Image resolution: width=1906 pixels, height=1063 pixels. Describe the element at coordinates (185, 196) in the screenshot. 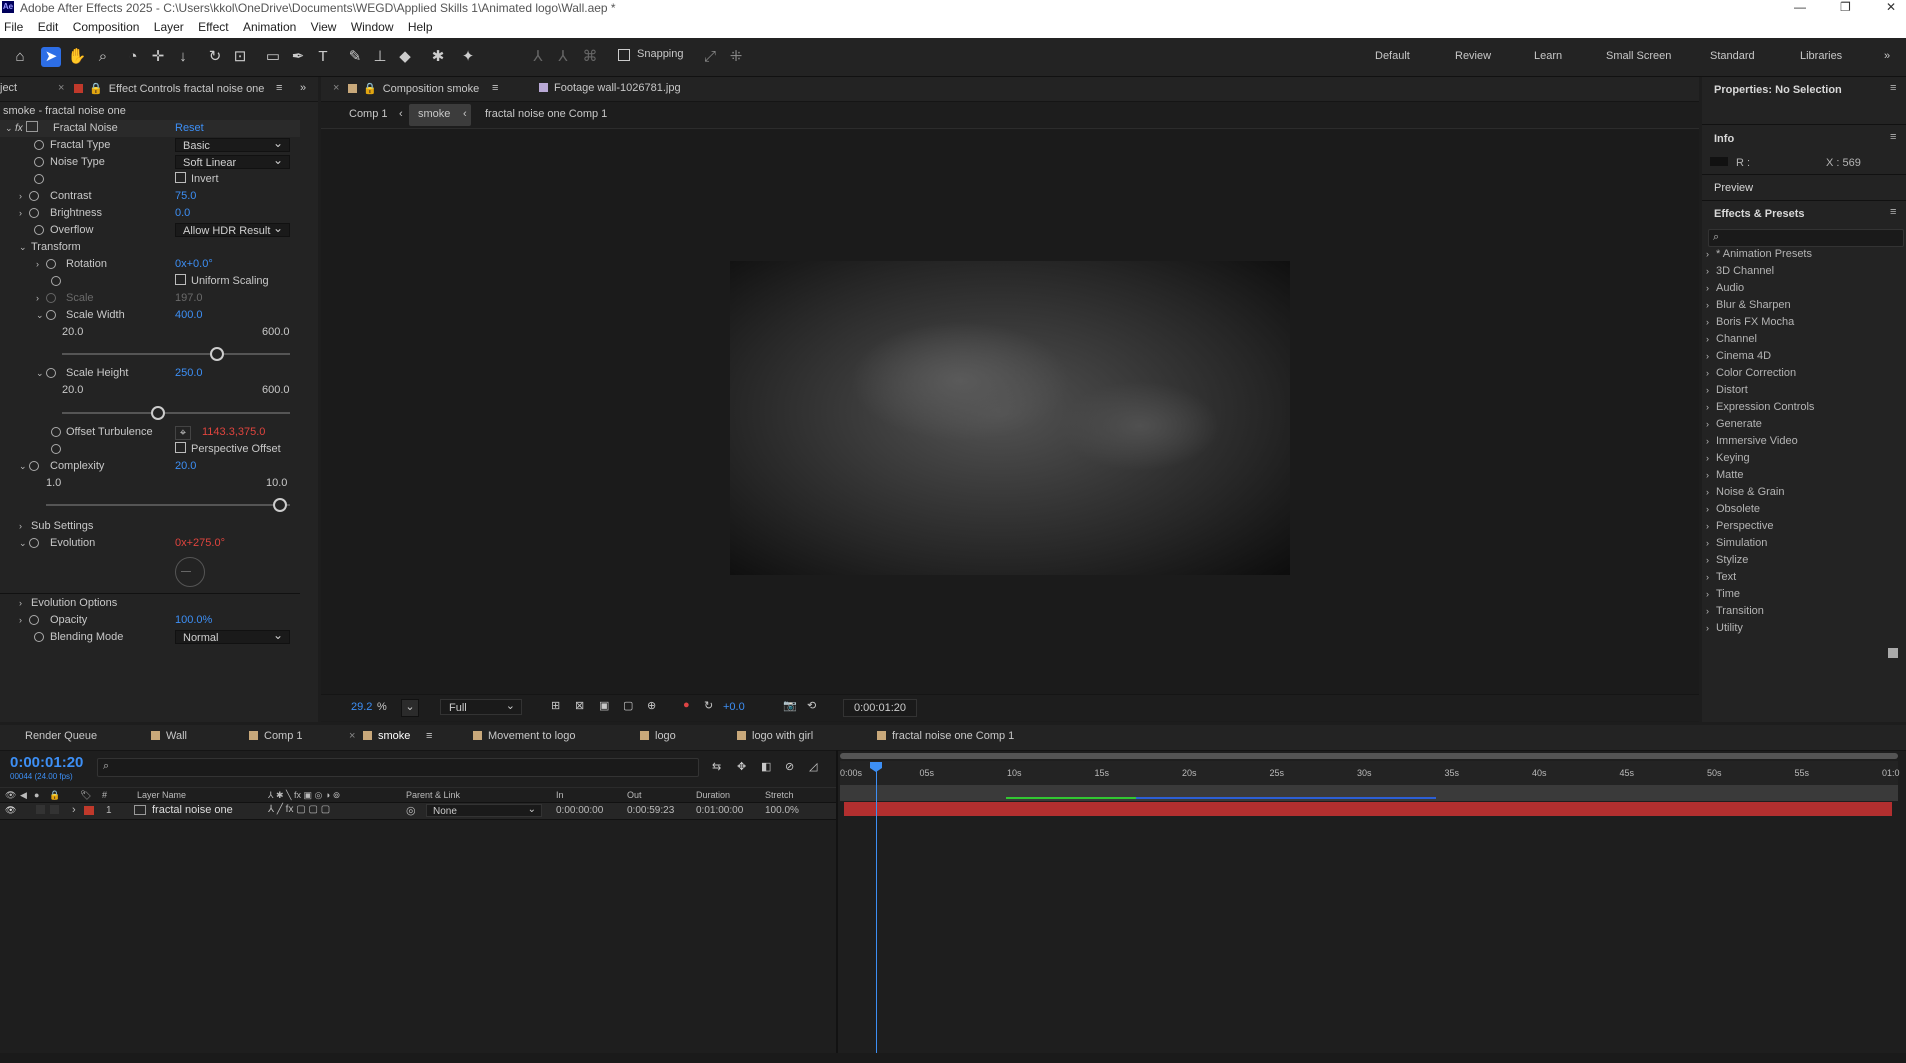

I see `contrast-value: 75.0` at that location.